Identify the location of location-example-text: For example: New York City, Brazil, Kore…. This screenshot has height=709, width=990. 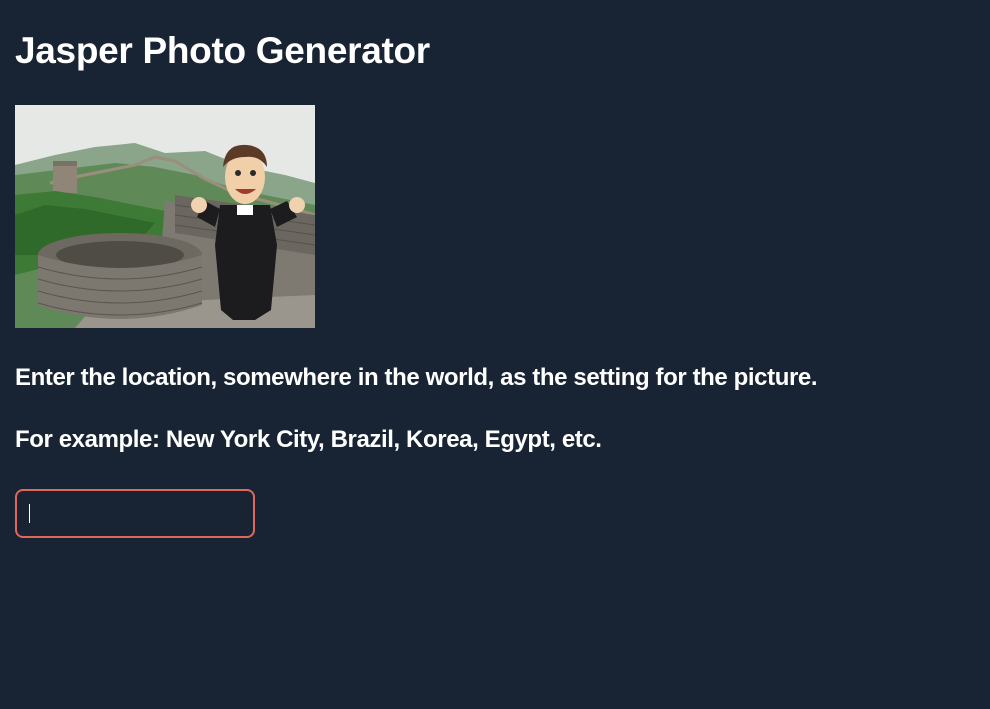
(308, 439).